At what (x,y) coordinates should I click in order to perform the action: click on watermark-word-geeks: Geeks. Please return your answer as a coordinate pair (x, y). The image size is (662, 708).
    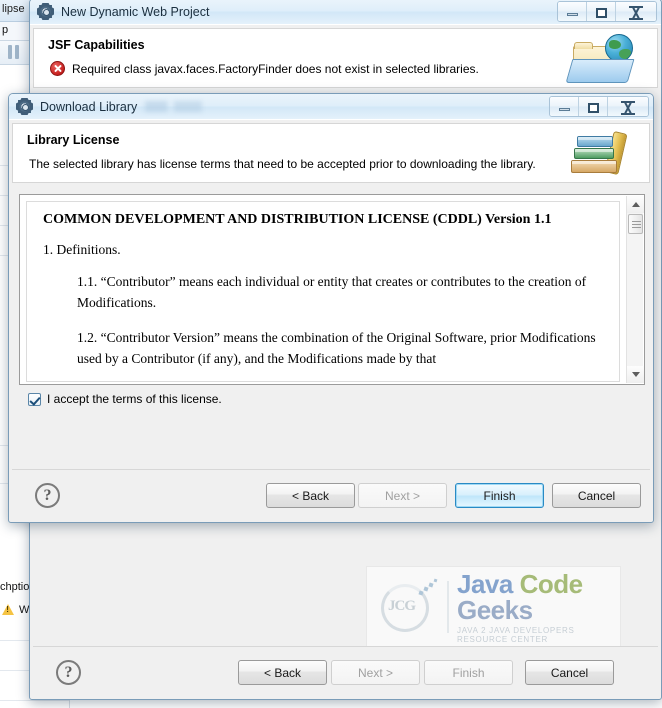
    Looking at the image, I should click on (495, 609).